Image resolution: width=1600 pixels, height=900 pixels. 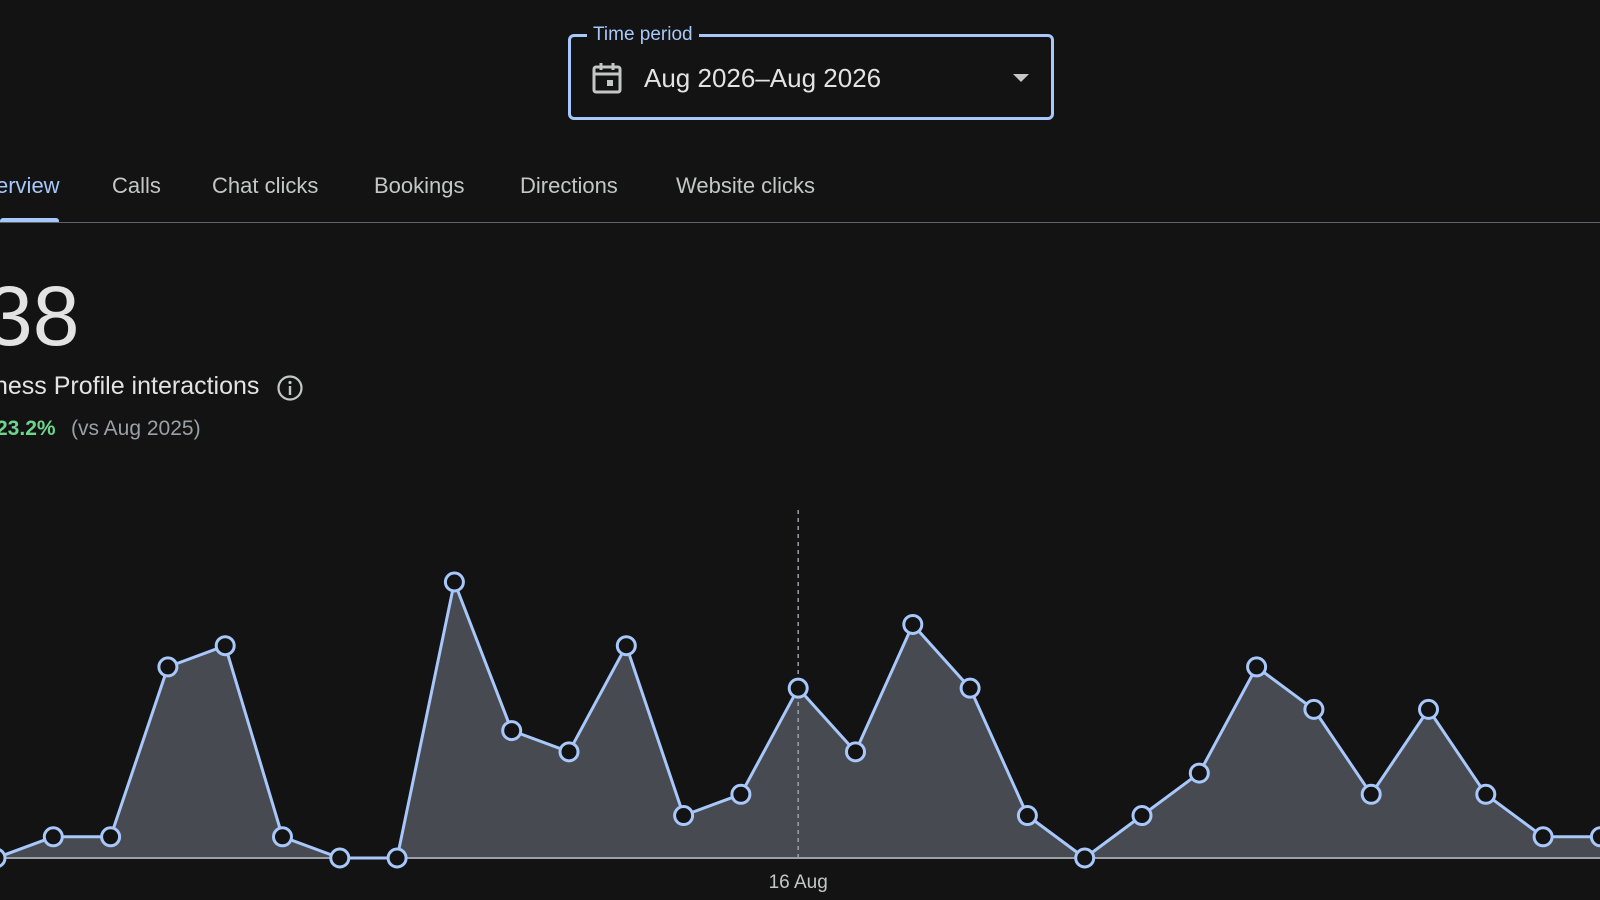 I want to click on total-interactions-value: 38, so click(x=40, y=316).